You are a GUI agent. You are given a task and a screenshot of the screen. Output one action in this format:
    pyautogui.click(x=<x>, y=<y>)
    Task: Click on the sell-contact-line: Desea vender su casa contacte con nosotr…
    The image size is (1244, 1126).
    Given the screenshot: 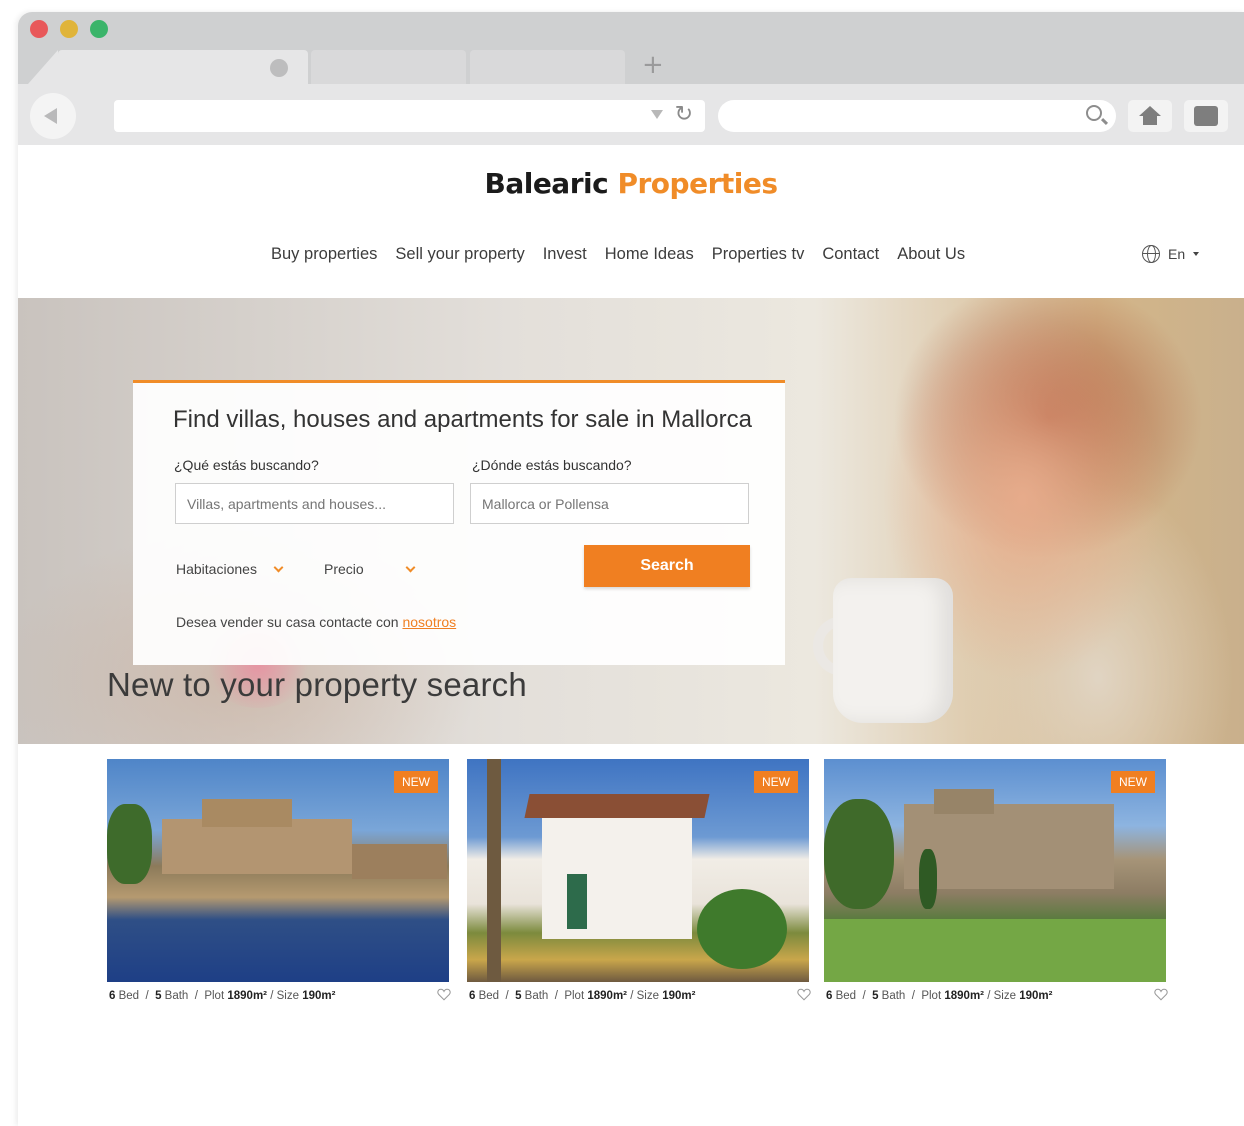 What is the action you would take?
    pyautogui.click(x=316, y=622)
    